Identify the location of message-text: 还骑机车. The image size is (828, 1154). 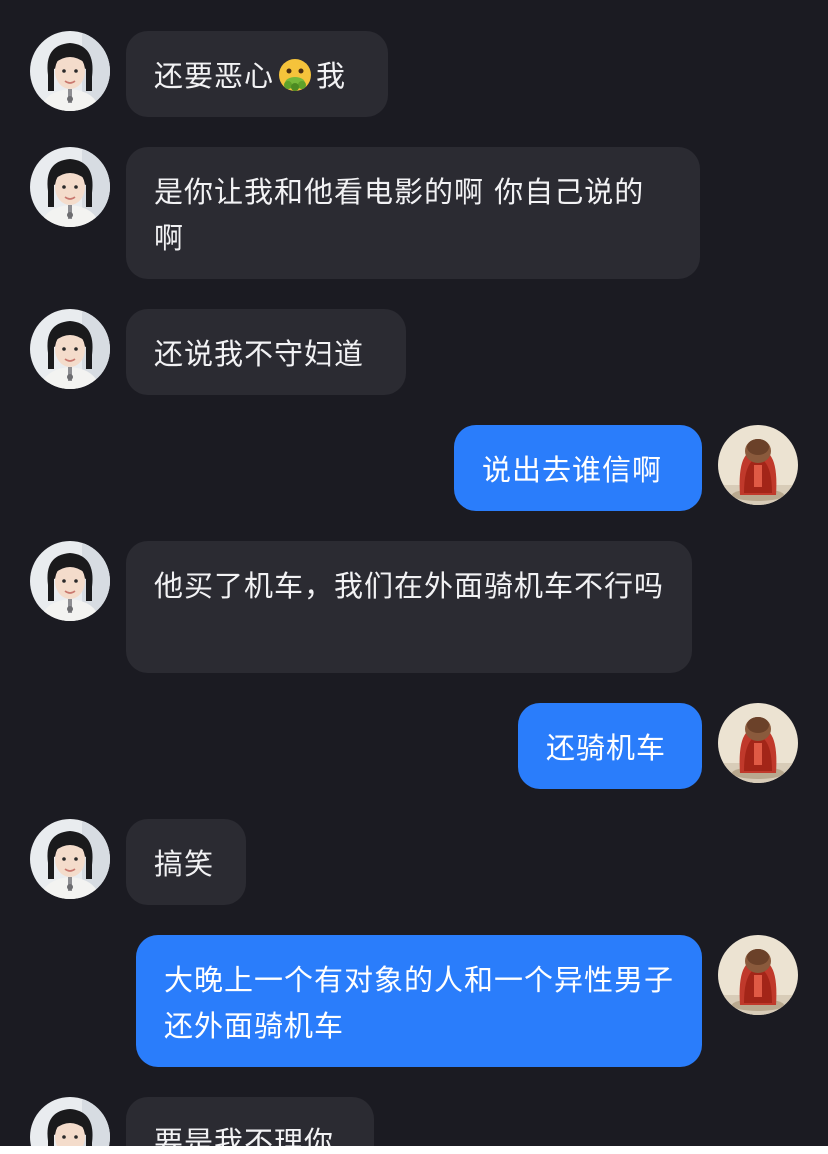
(606, 748).